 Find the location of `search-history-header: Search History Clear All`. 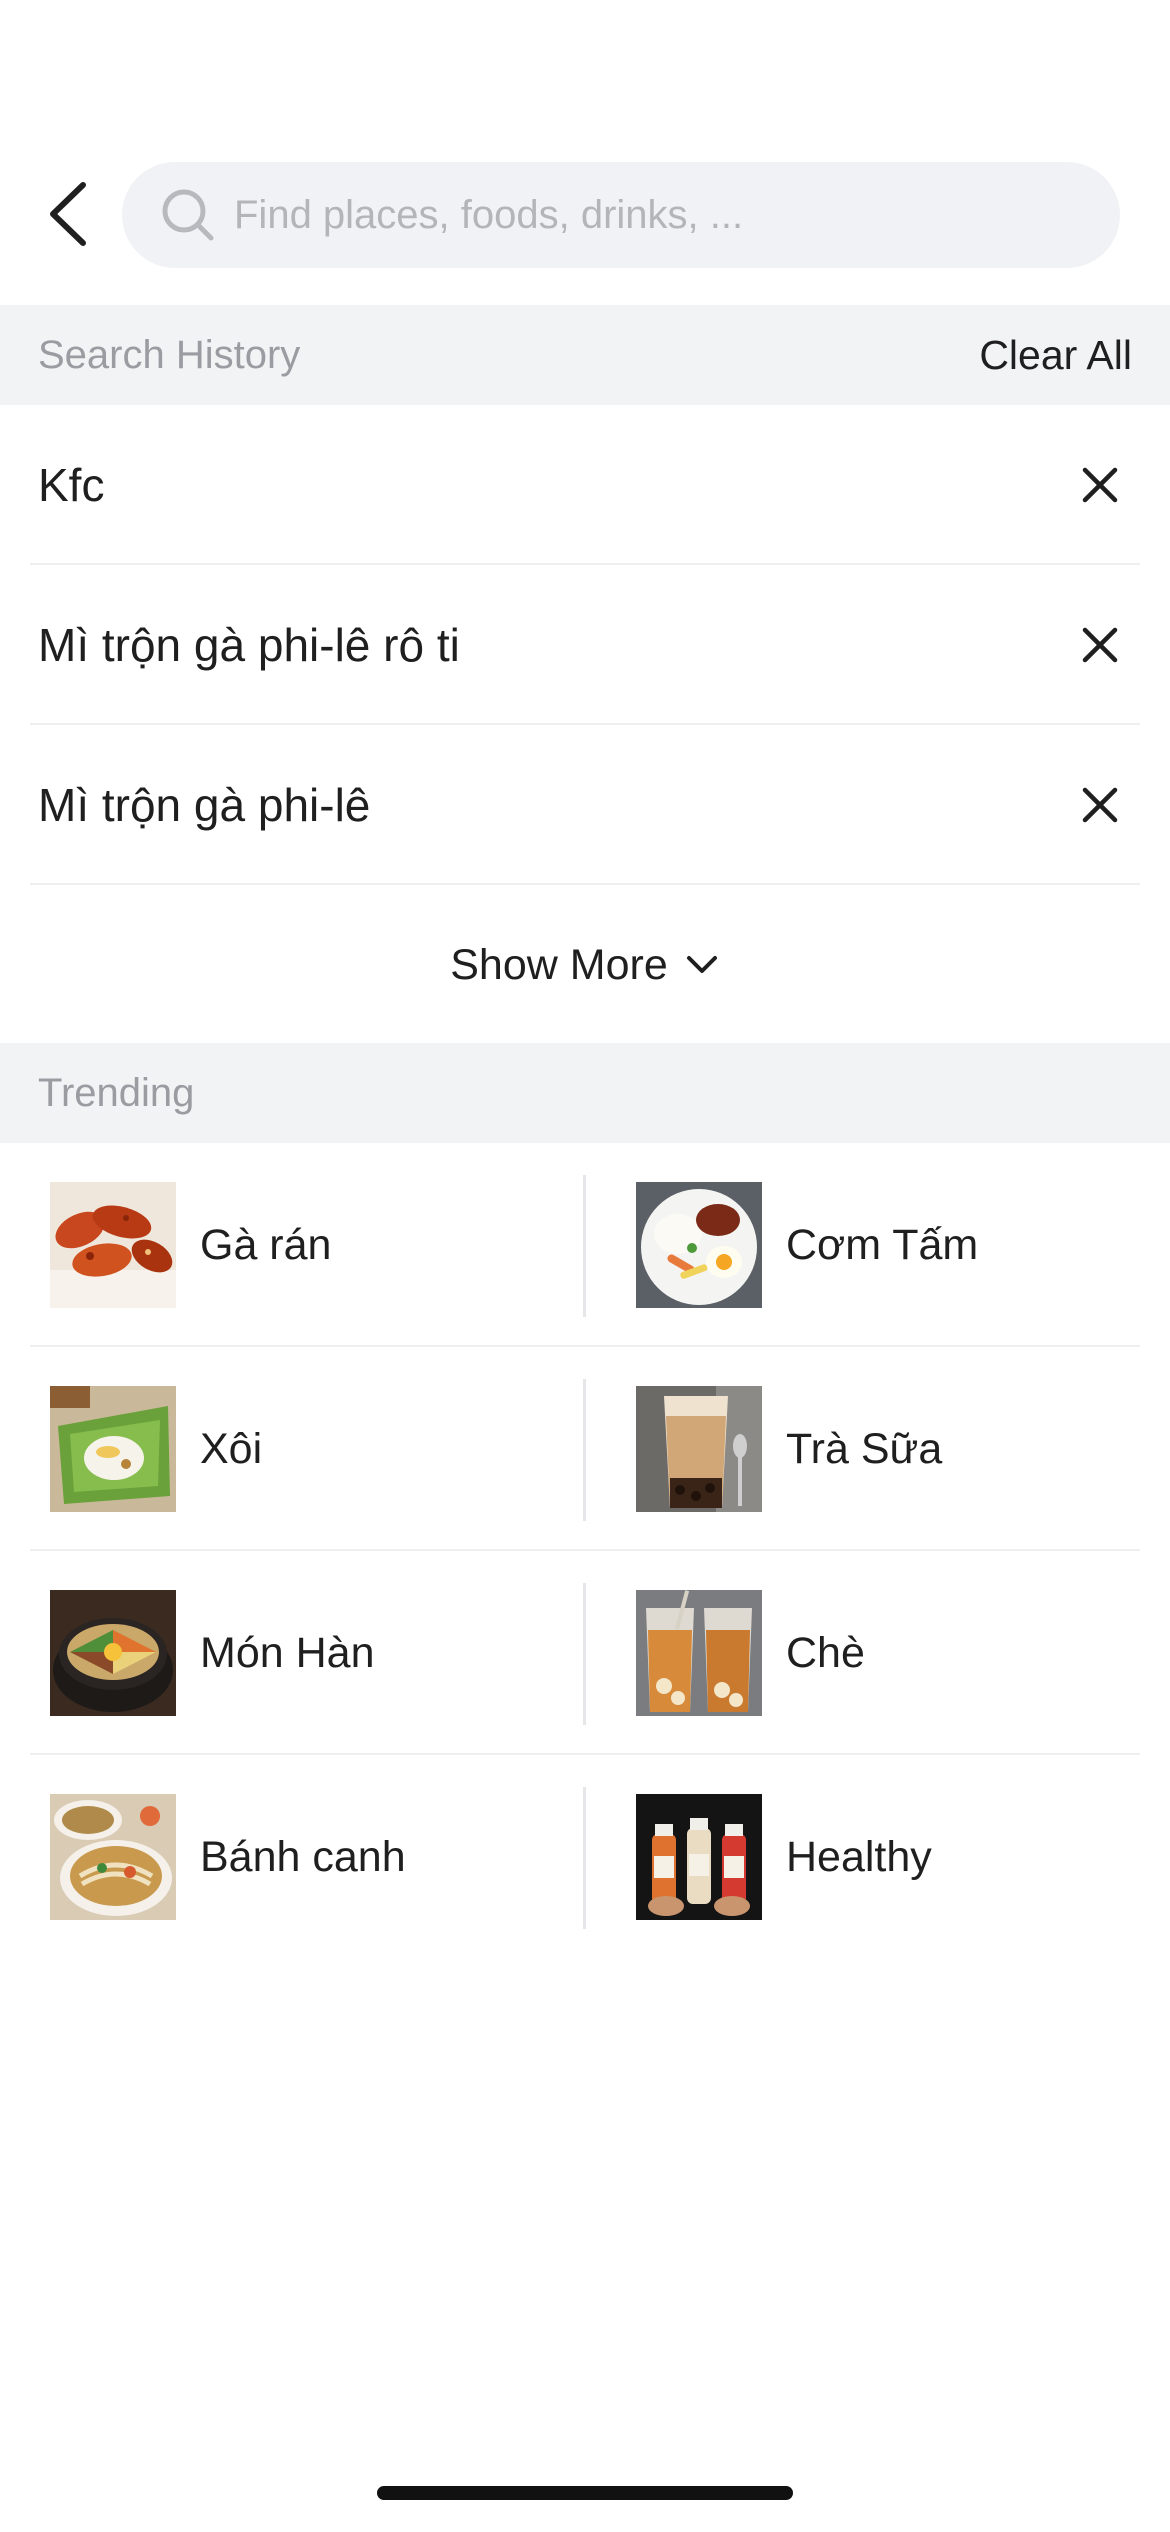

search-history-header: Search History Clear All is located at coordinates (585, 355).